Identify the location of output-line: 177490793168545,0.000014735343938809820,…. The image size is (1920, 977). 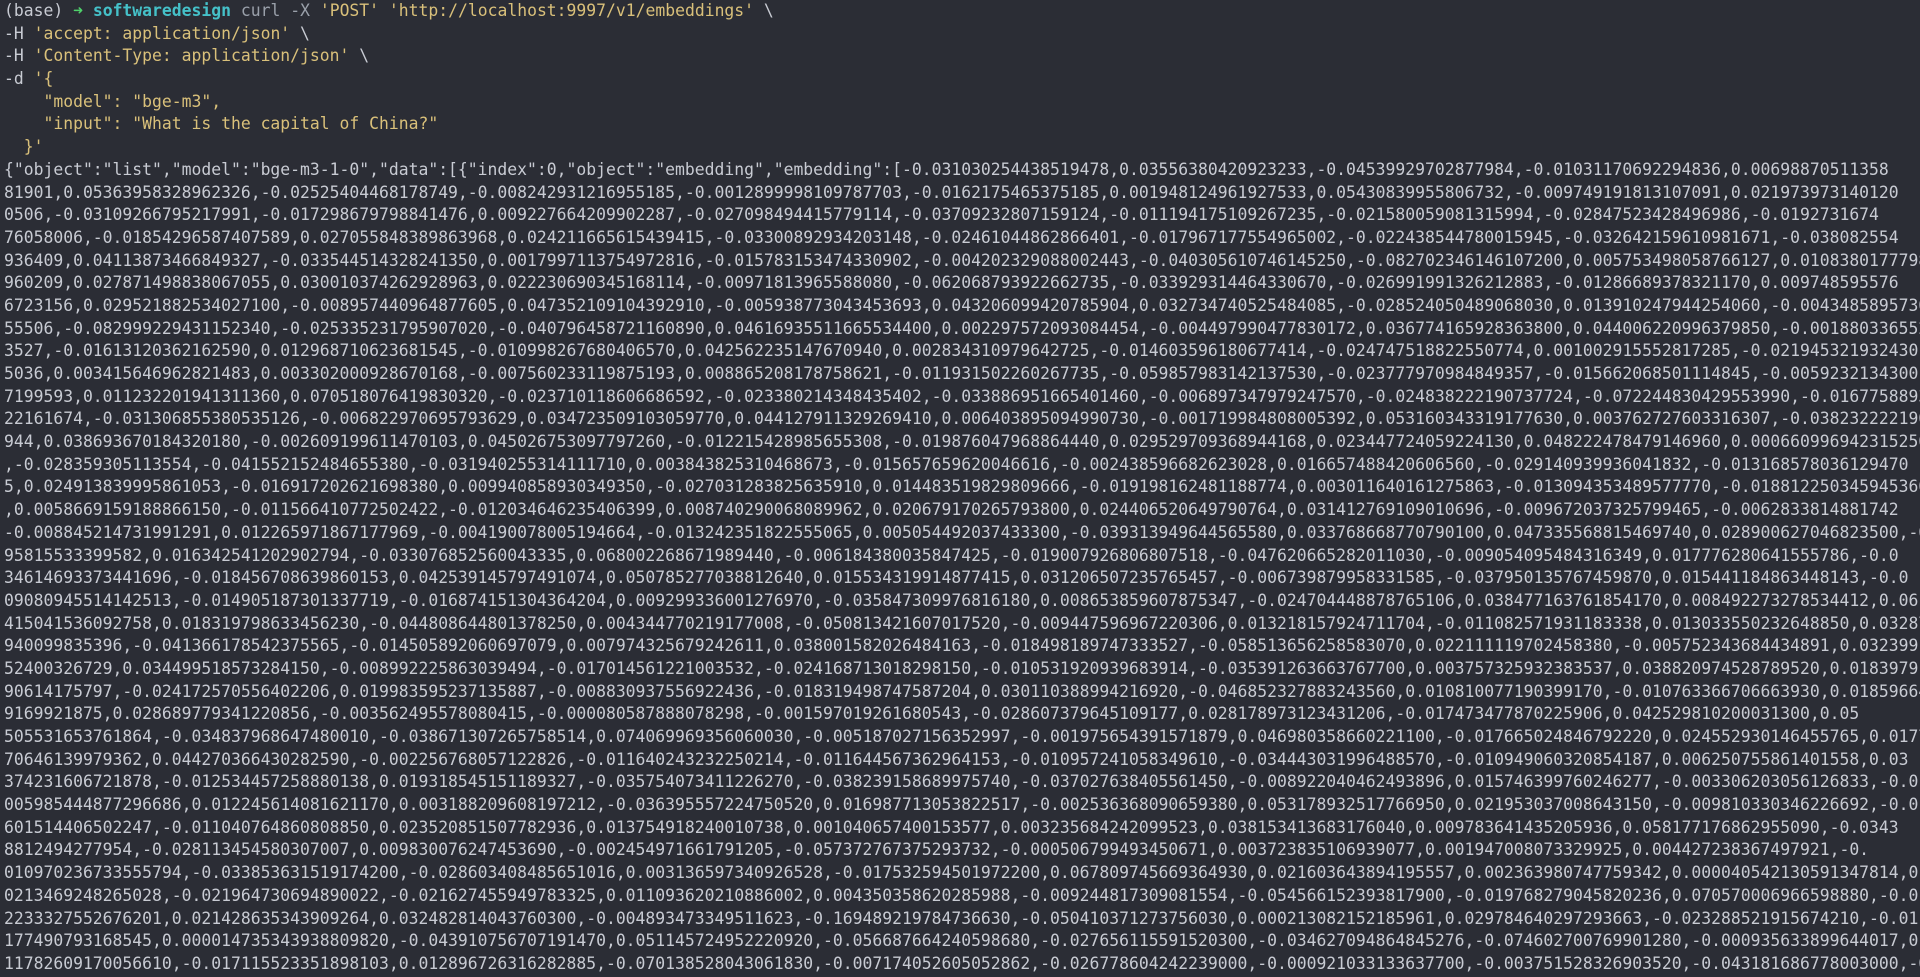
(962, 941).